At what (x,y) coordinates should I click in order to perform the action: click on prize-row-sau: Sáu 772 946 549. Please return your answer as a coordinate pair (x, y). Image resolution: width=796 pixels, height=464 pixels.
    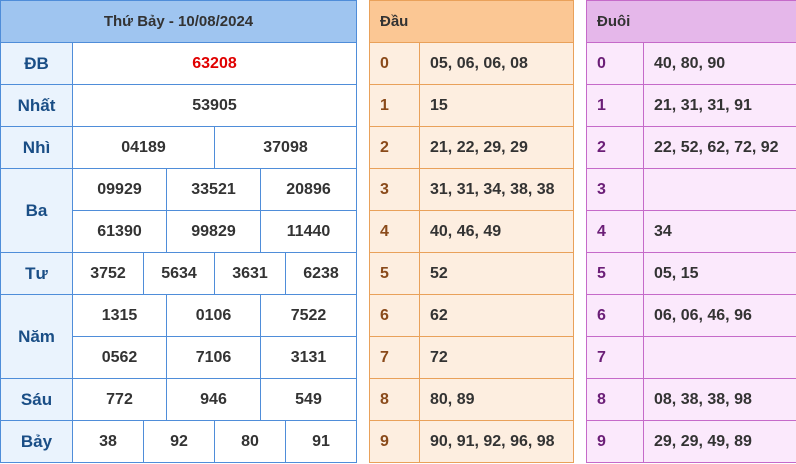
    Looking at the image, I should click on (178, 399).